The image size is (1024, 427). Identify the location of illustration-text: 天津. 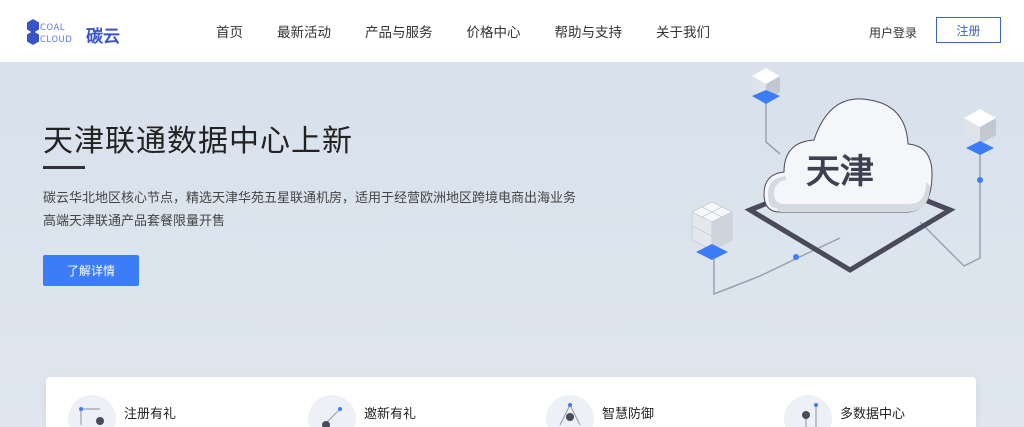
(840, 172).